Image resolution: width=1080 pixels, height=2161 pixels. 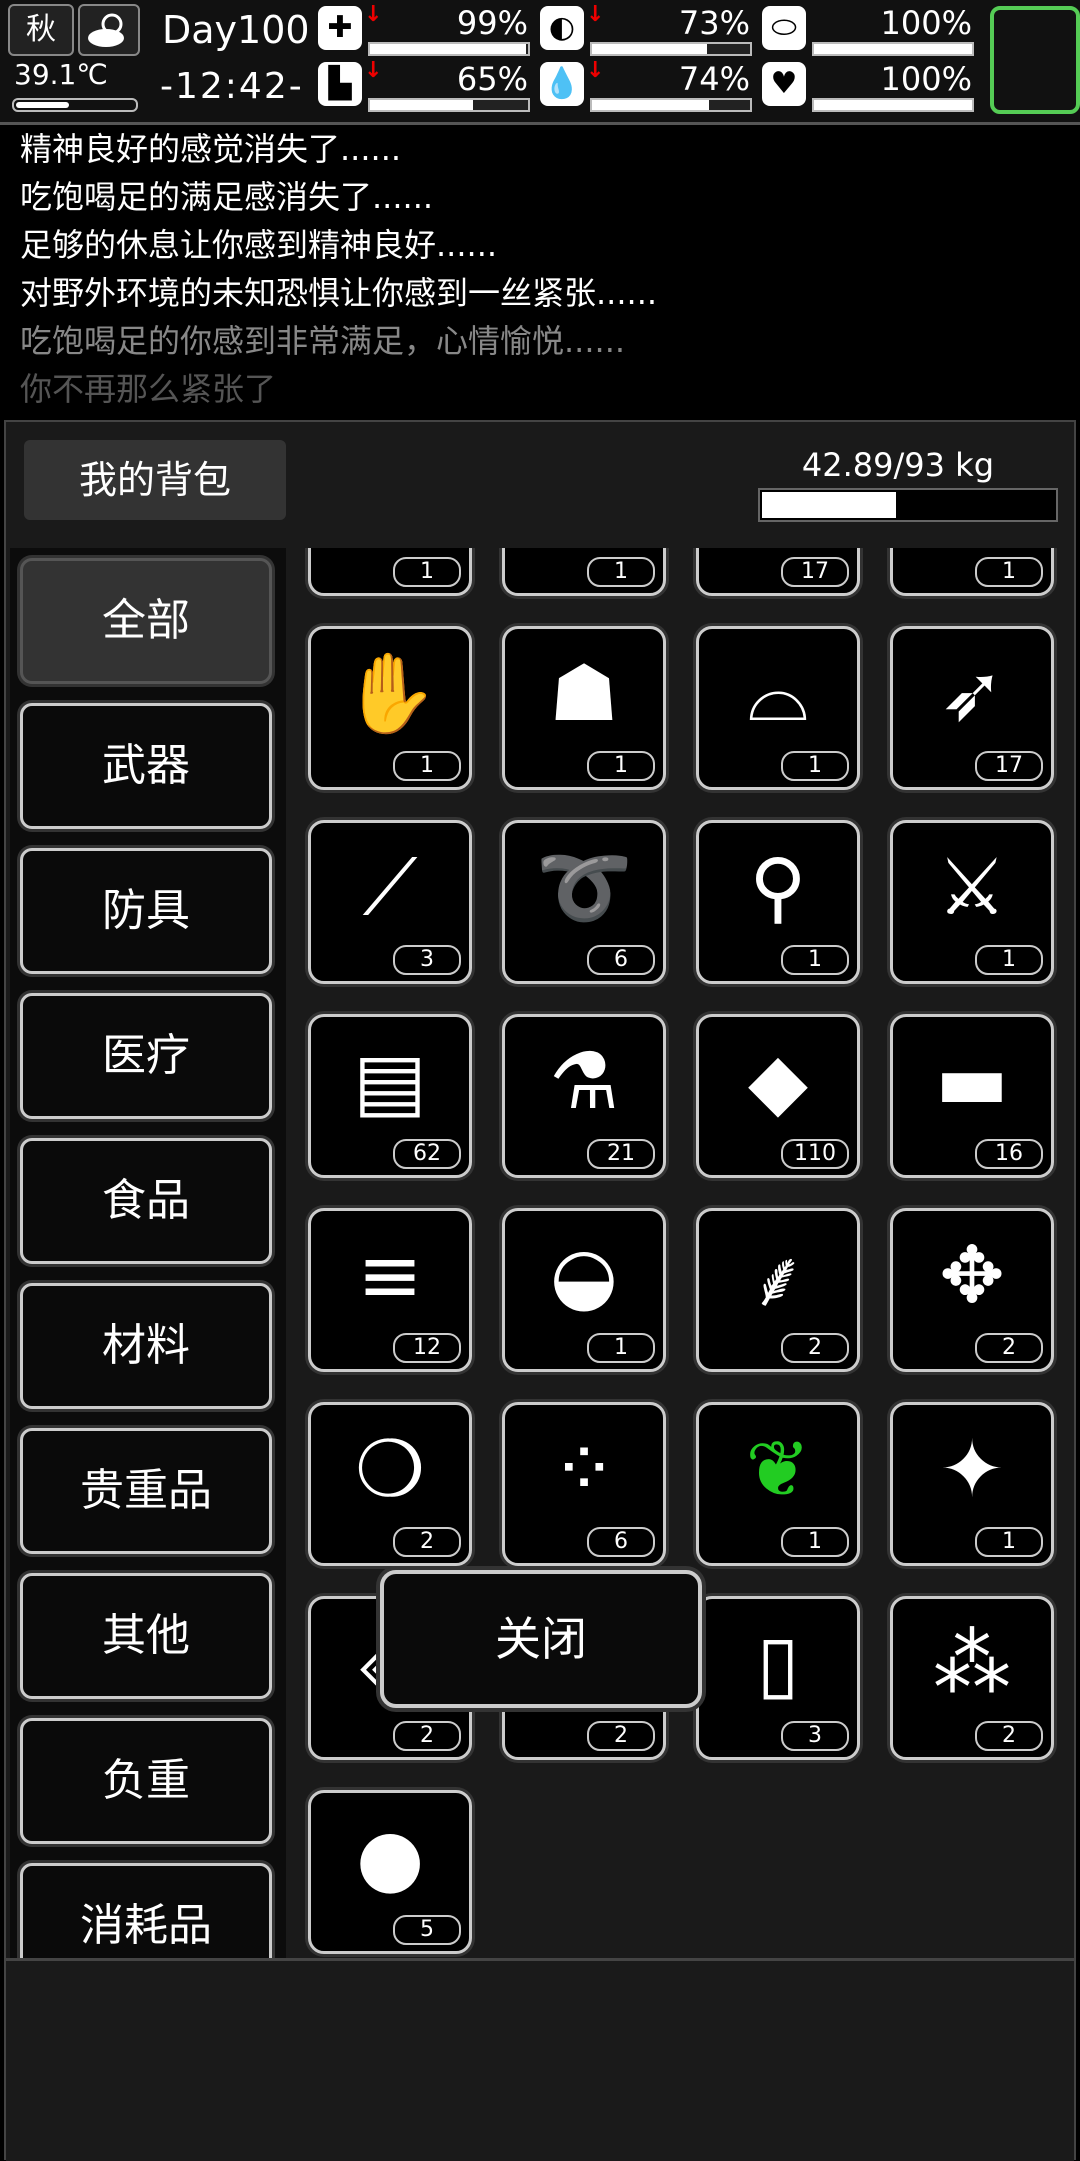 What do you see at coordinates (541, 1639) in the screenshot?
I see `close-button: 关闭` at bounding box center [541, 1639].